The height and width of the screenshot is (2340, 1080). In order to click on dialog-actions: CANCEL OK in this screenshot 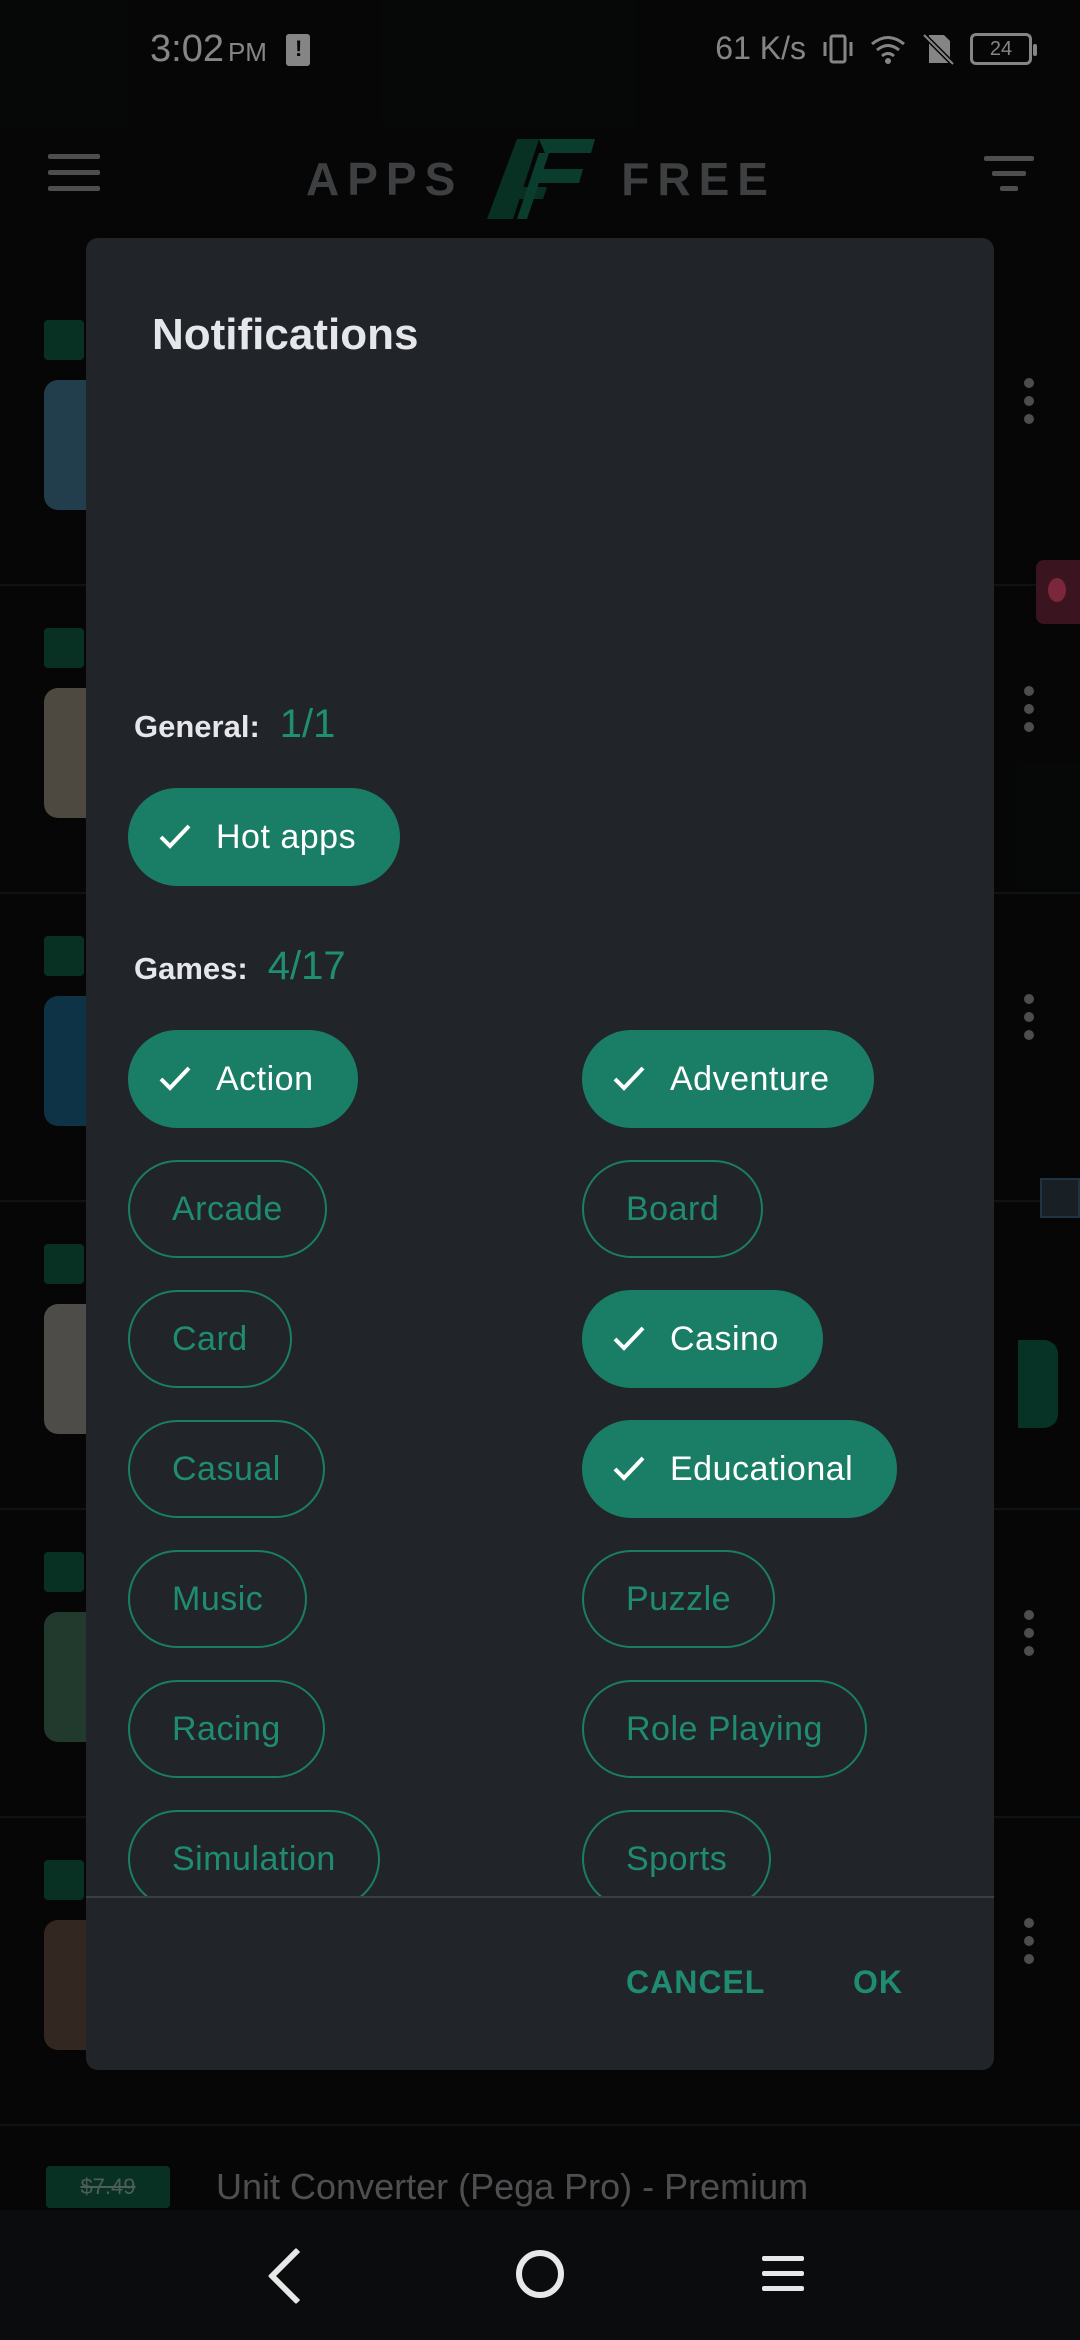, I will do `click(540, 1984)`.